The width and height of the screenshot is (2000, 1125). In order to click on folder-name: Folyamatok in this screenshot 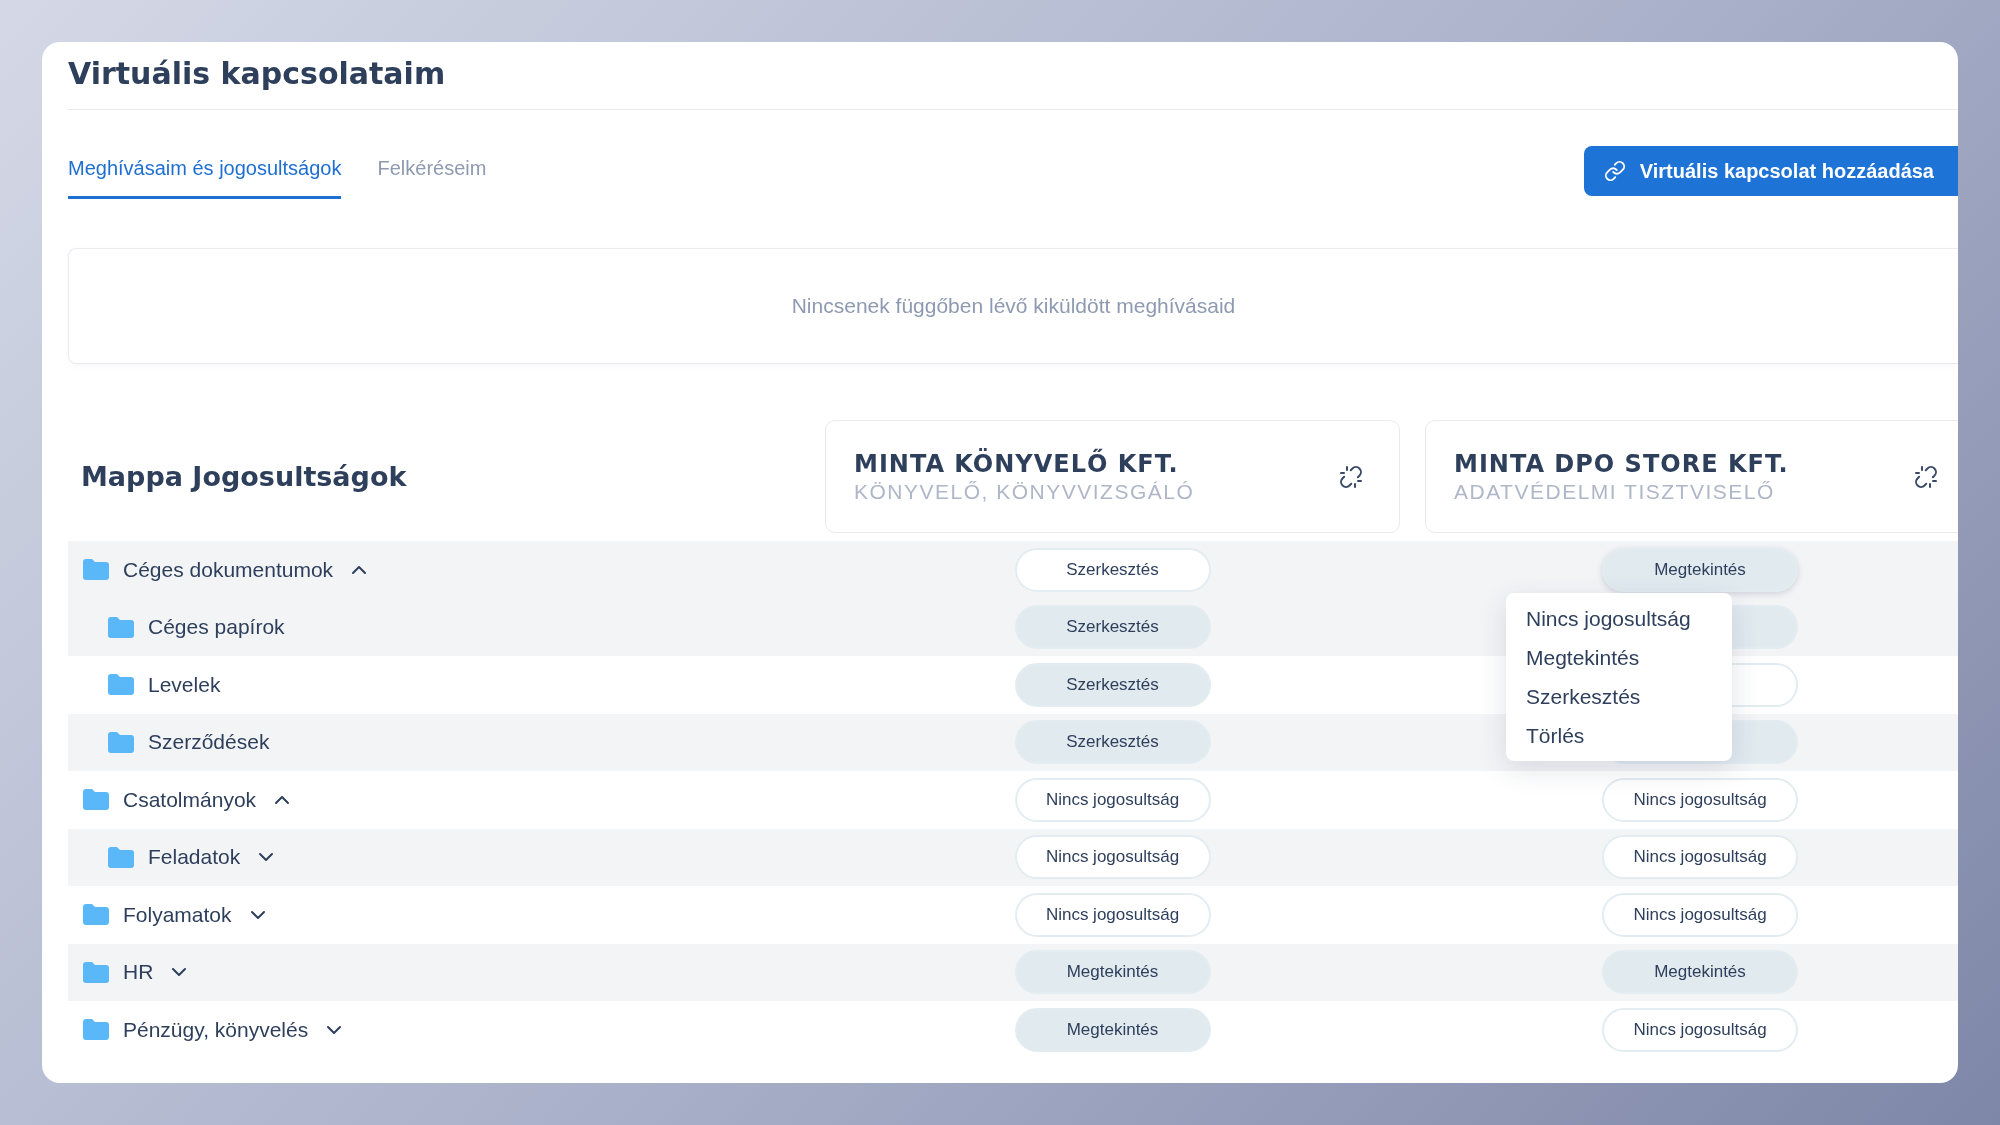, I will do `click(177, 914)`.